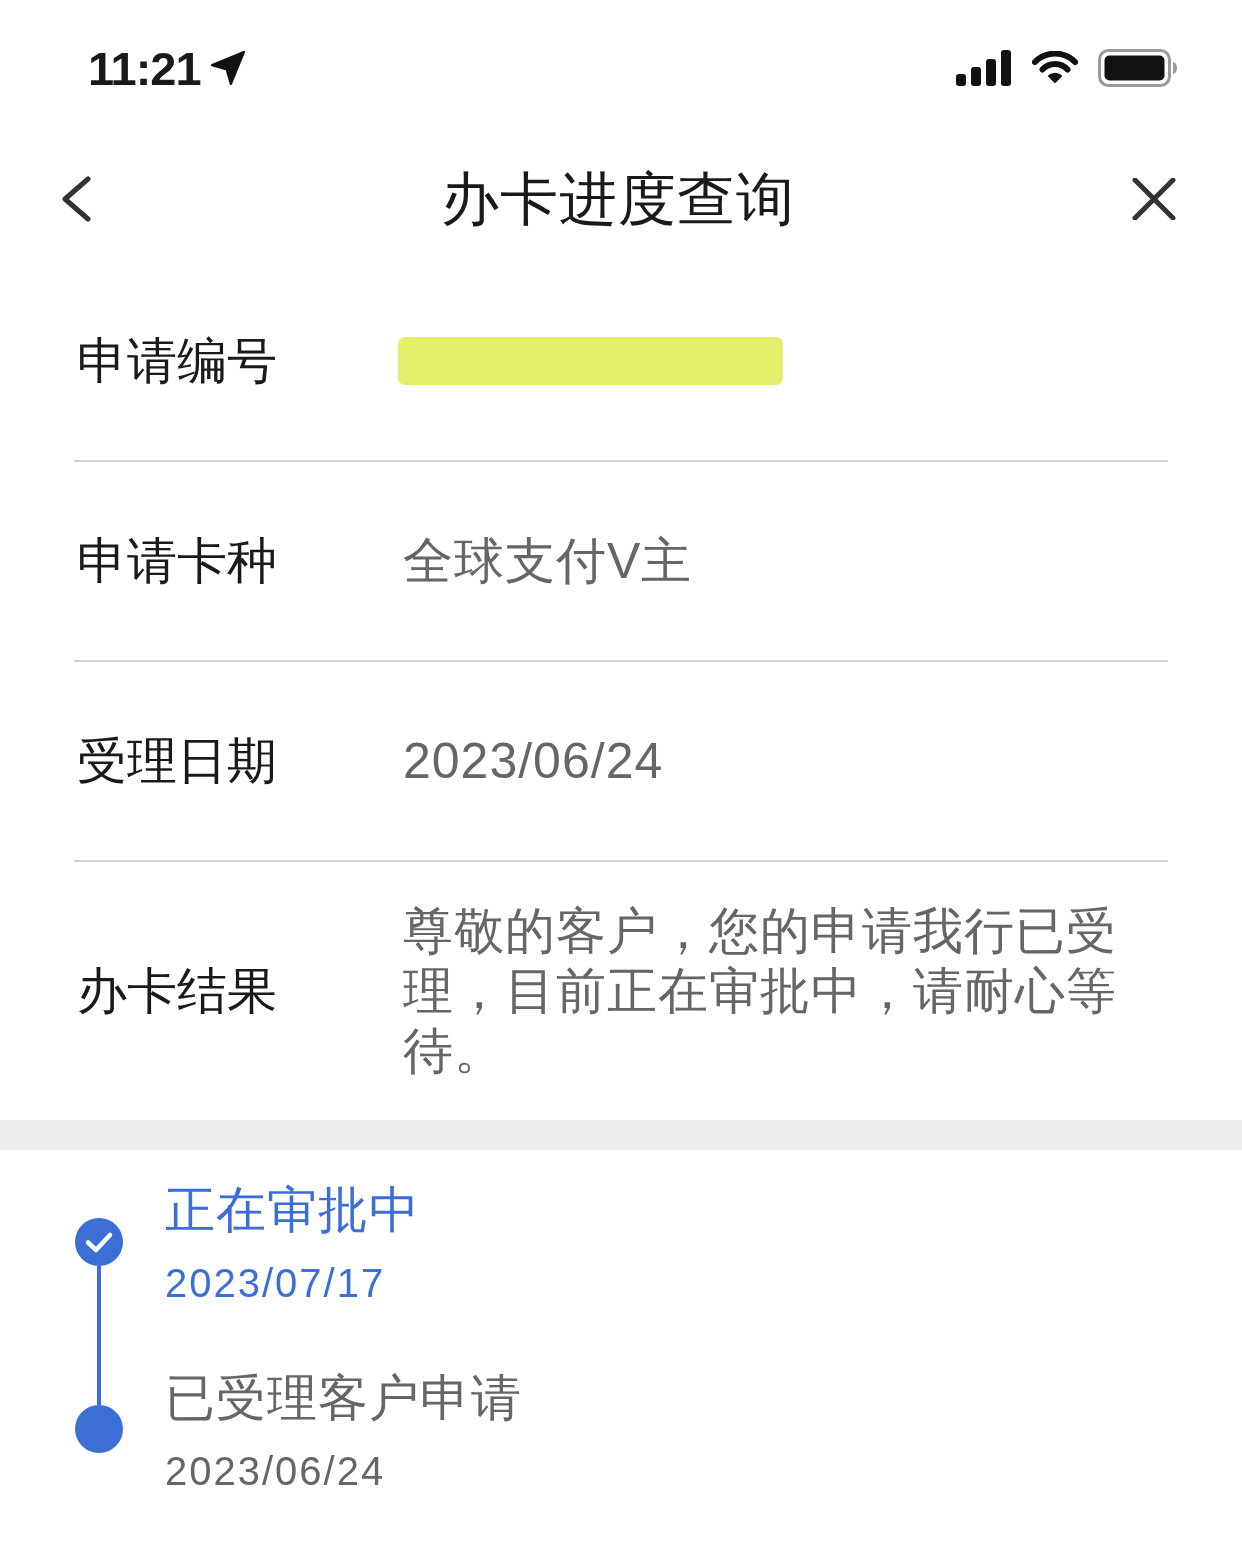  I want to click on dot-icon, so click(99, 1429).